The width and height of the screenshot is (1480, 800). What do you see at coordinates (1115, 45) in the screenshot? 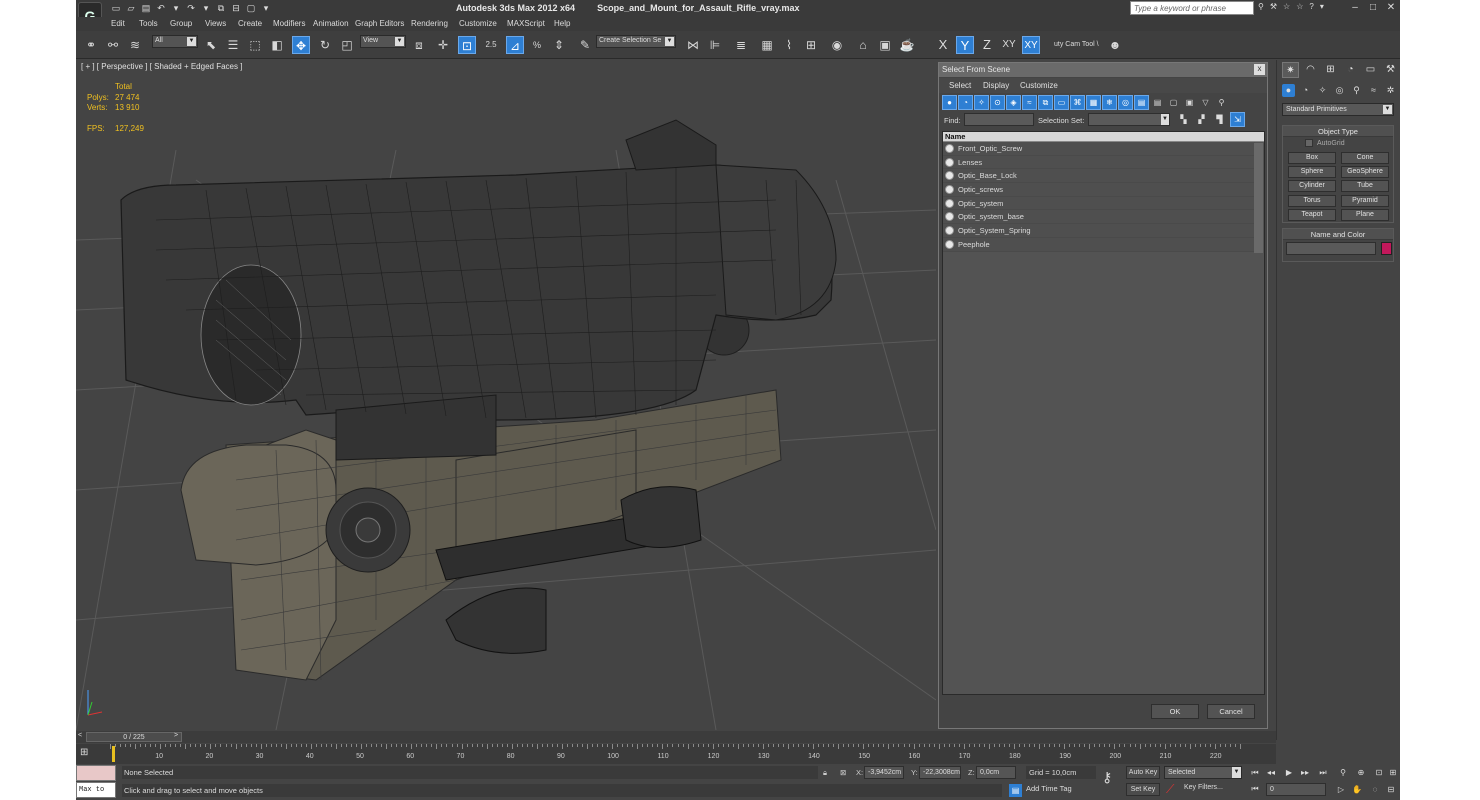
I see `teapot-icon: ☻` at bounding box center [1115, 45].